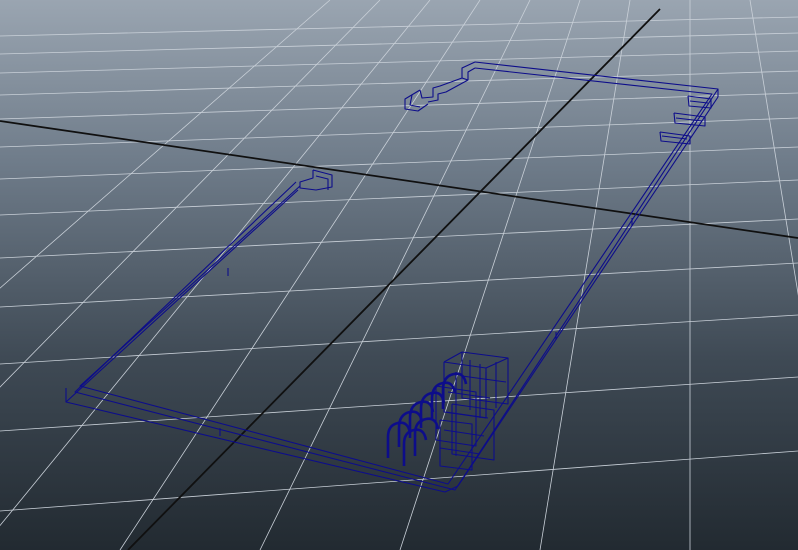 This screenshot has width=798, height=550. What do you see at coordinates (699, 102) in the screenshot?
I see `right-clip-top` at bounding box center [699, 102].